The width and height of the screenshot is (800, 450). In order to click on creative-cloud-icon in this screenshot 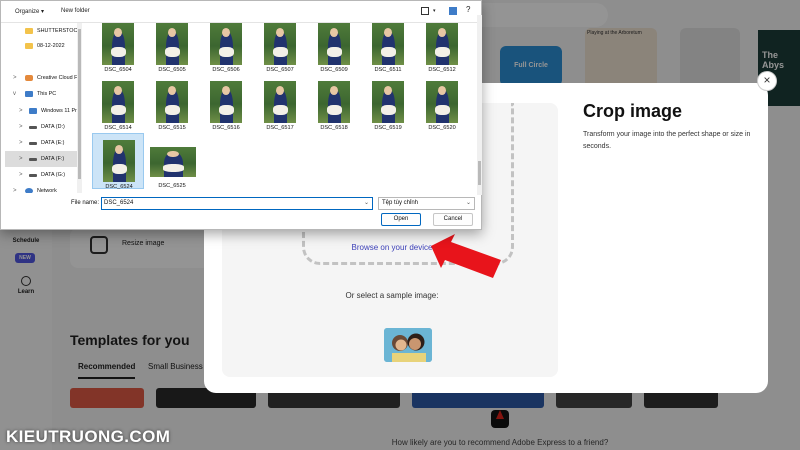, I will do `click(29, 78)`.